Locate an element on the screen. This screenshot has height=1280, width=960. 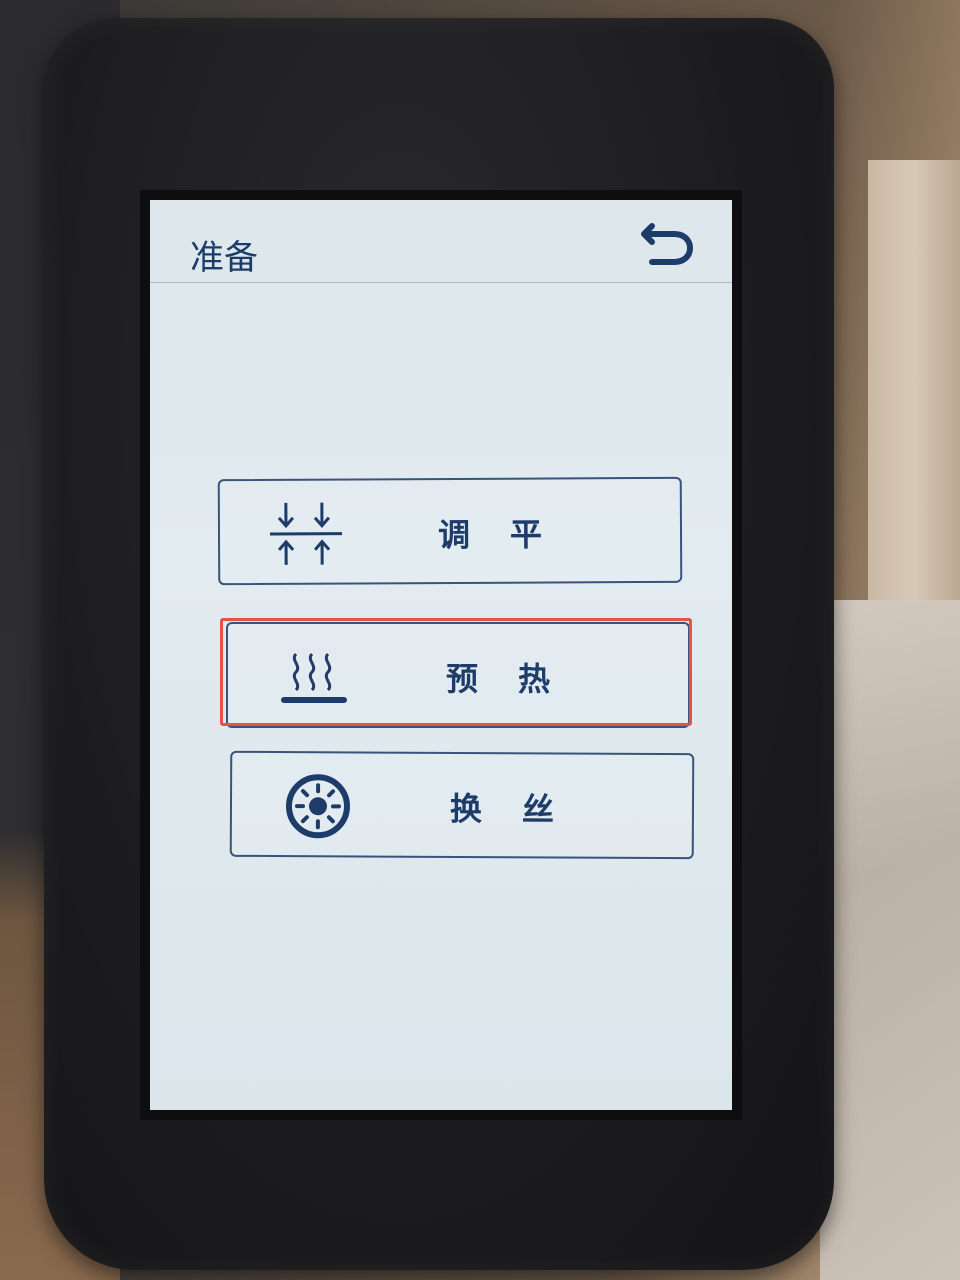
page-title: 准备 is located at coordinates (224, 258).